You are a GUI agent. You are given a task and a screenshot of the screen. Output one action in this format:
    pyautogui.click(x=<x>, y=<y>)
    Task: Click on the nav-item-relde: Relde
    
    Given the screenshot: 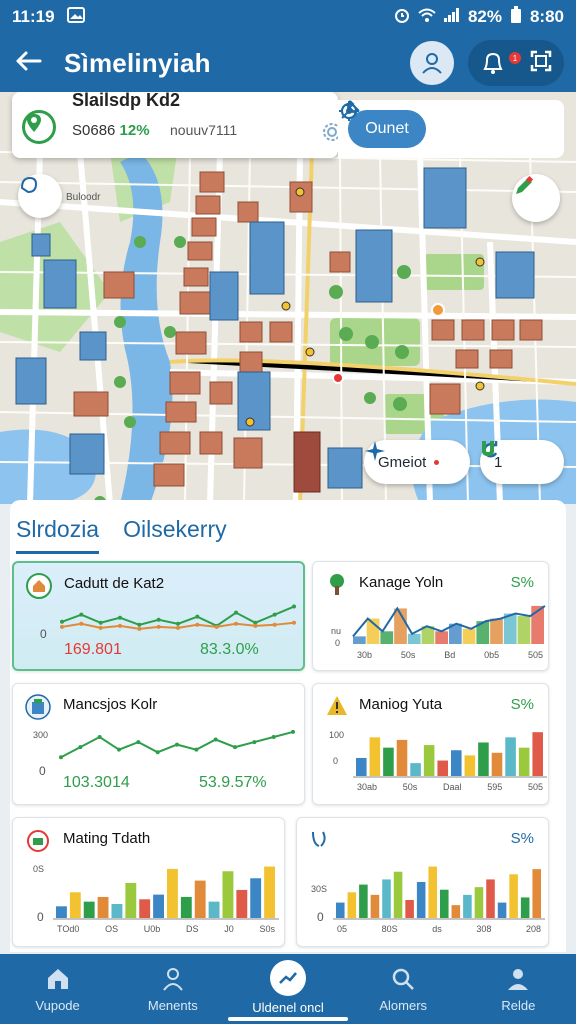 What is the action you would take?
    pyautogui.click(x=518, y=989)
    